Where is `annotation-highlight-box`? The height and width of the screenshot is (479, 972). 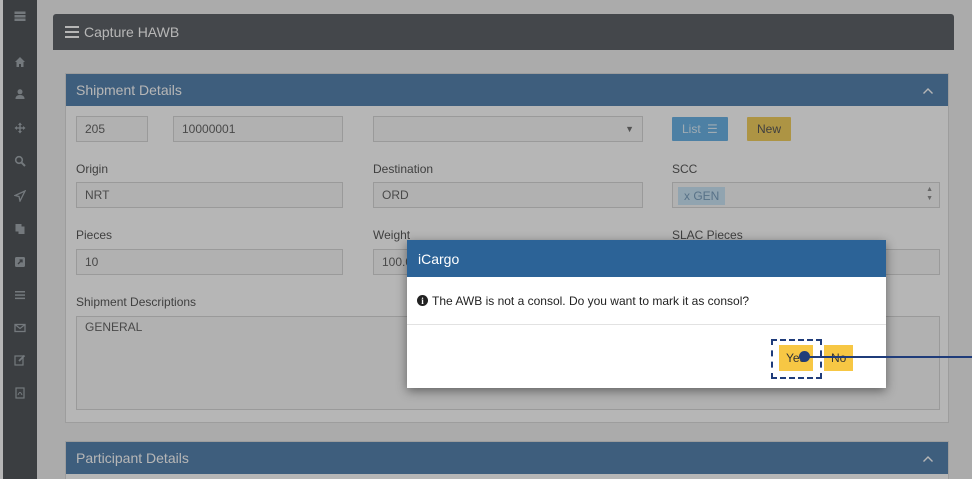 annotation-highlight-box is located at coordinates (796, 359).